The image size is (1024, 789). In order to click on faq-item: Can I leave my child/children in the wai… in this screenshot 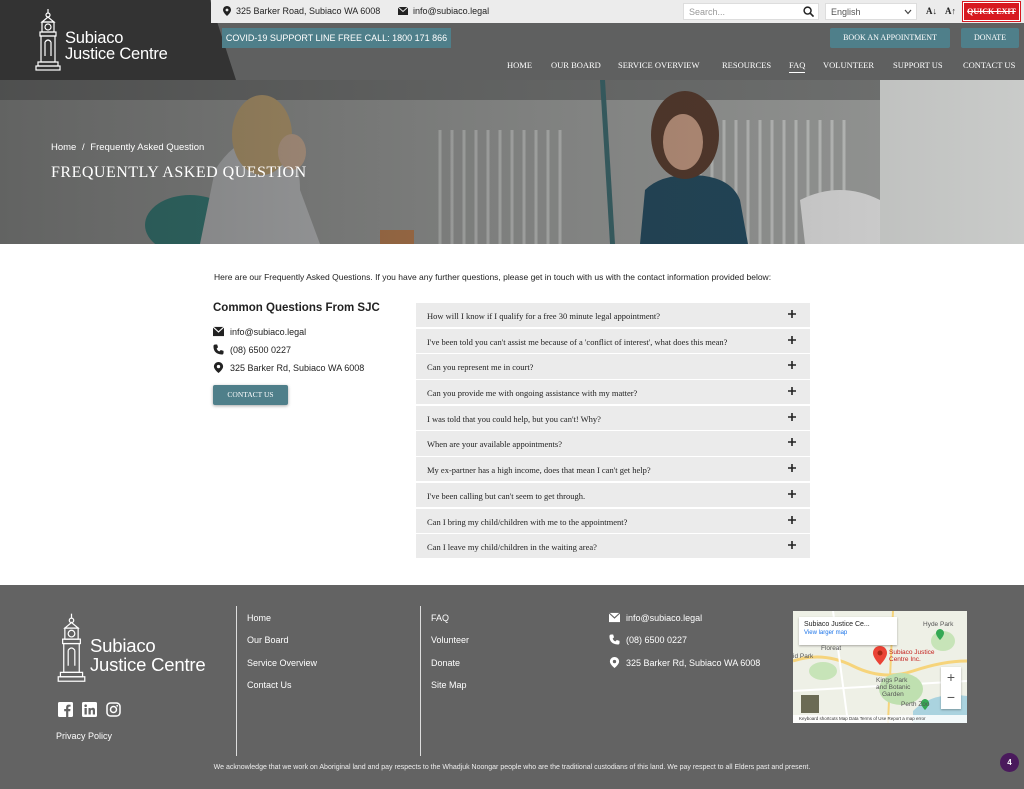, I will do `click(613, 546)`.